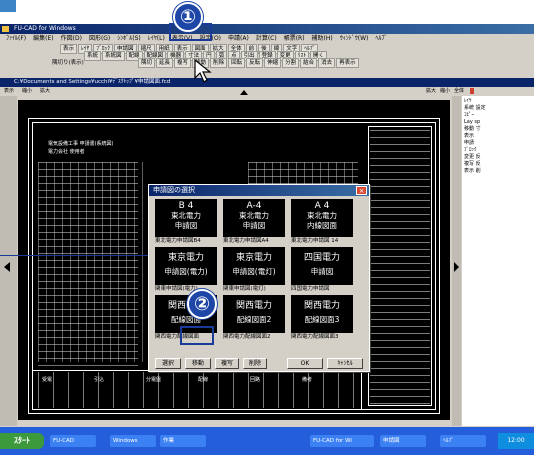 The height and width of the screenshot is (455, 534). I want to click on drawing-label: 分電盤, so click(154, 380).